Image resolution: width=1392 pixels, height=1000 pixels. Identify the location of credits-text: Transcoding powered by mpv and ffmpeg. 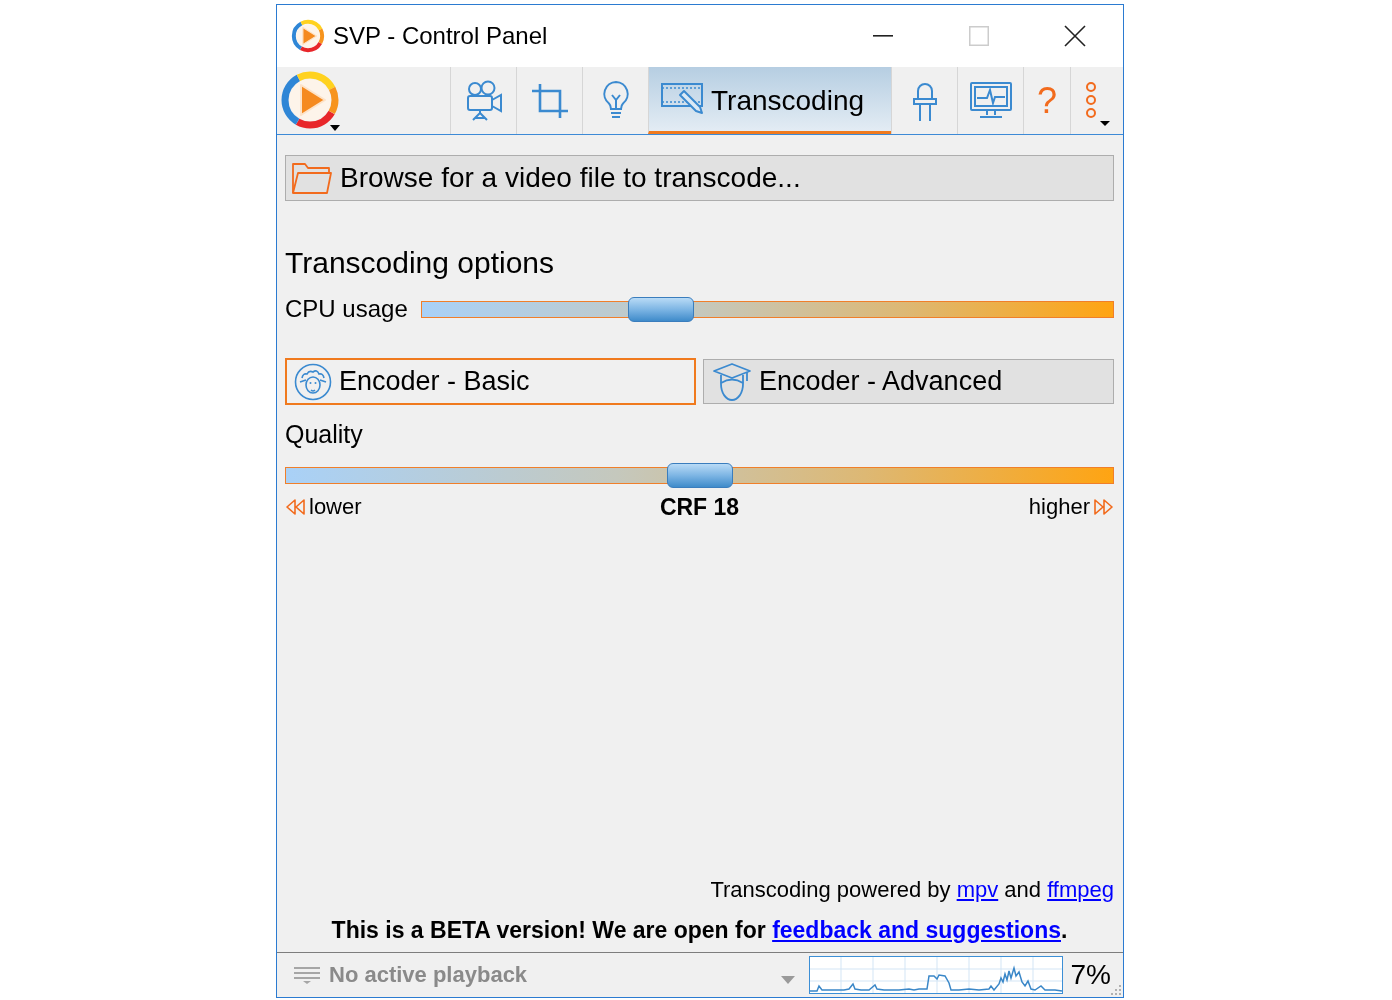
(911, 890).